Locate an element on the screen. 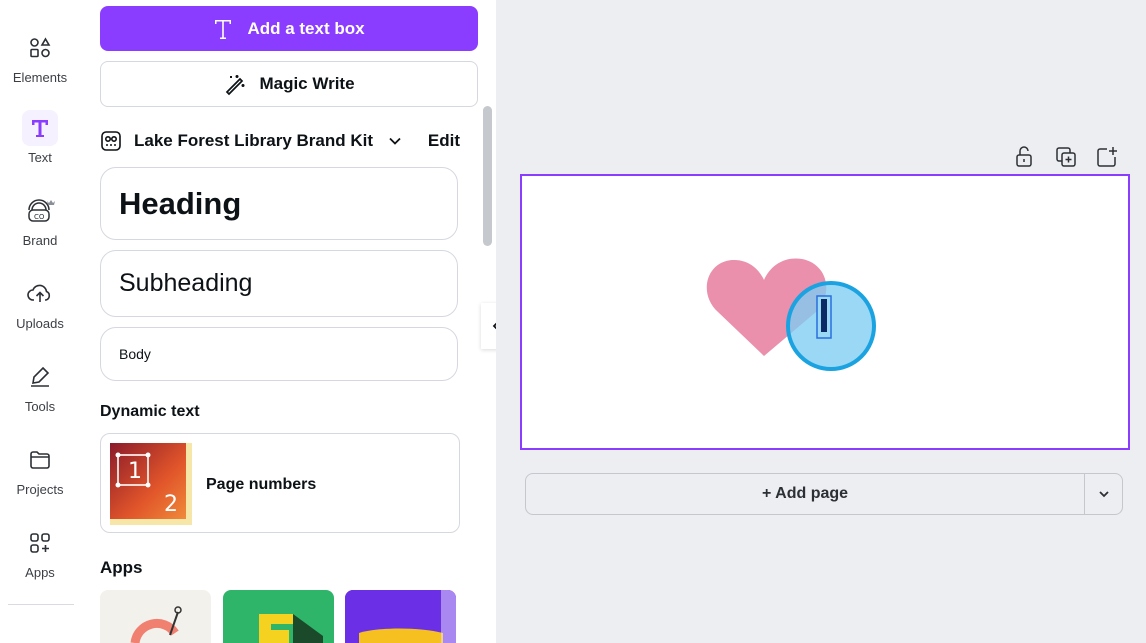 The width and height of the screenshot is (1146, 643). lock-icon is located at coordinates (1024, 157).